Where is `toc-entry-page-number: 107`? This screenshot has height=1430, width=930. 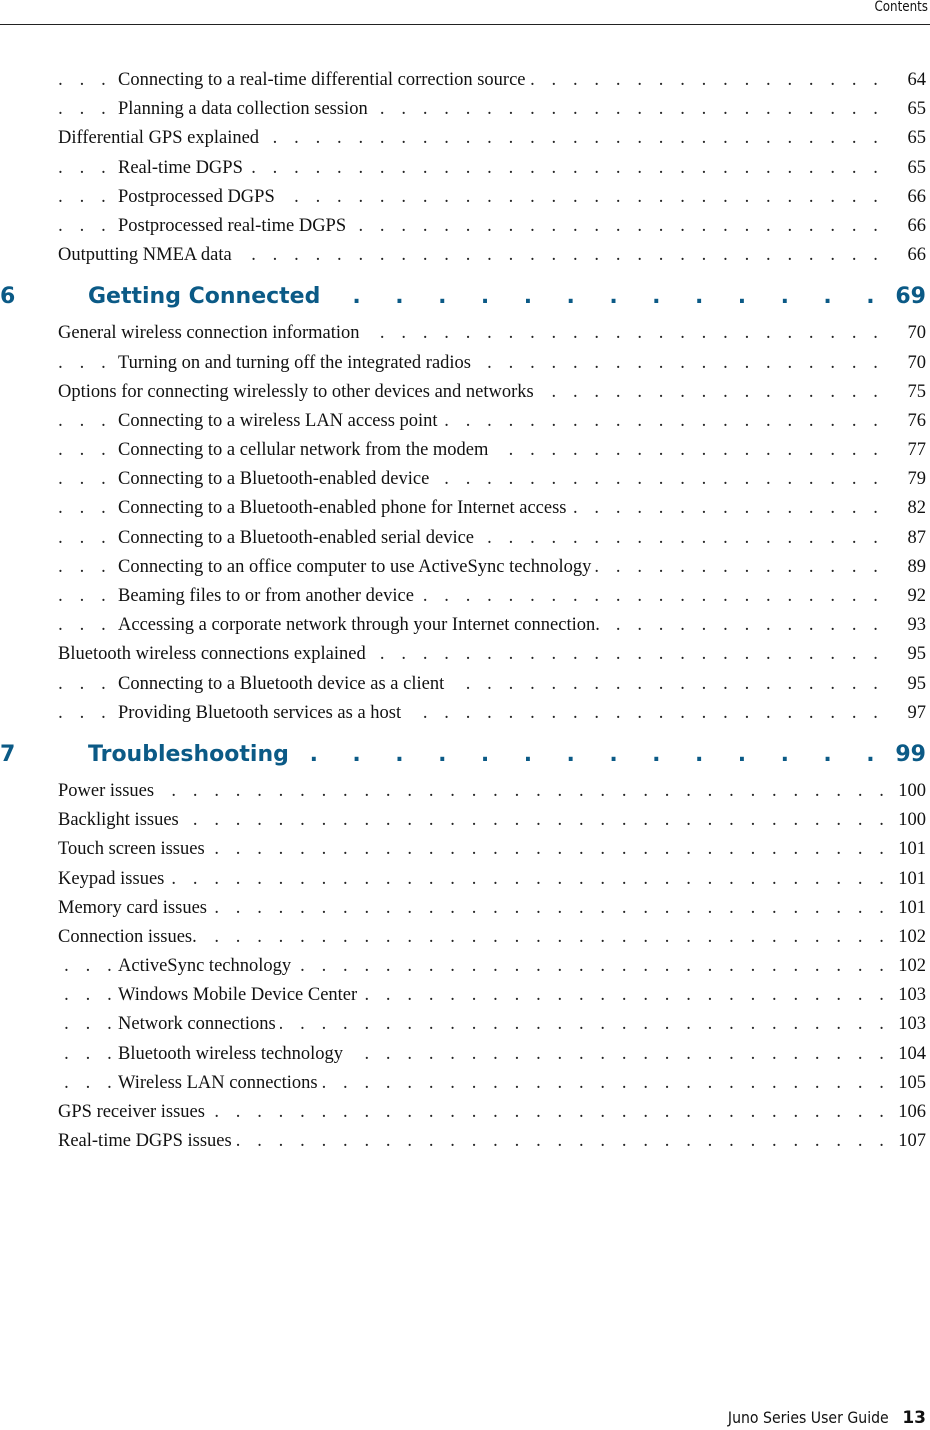
toc-entry-page-number: 107 is located at coordinates (909, 1142).